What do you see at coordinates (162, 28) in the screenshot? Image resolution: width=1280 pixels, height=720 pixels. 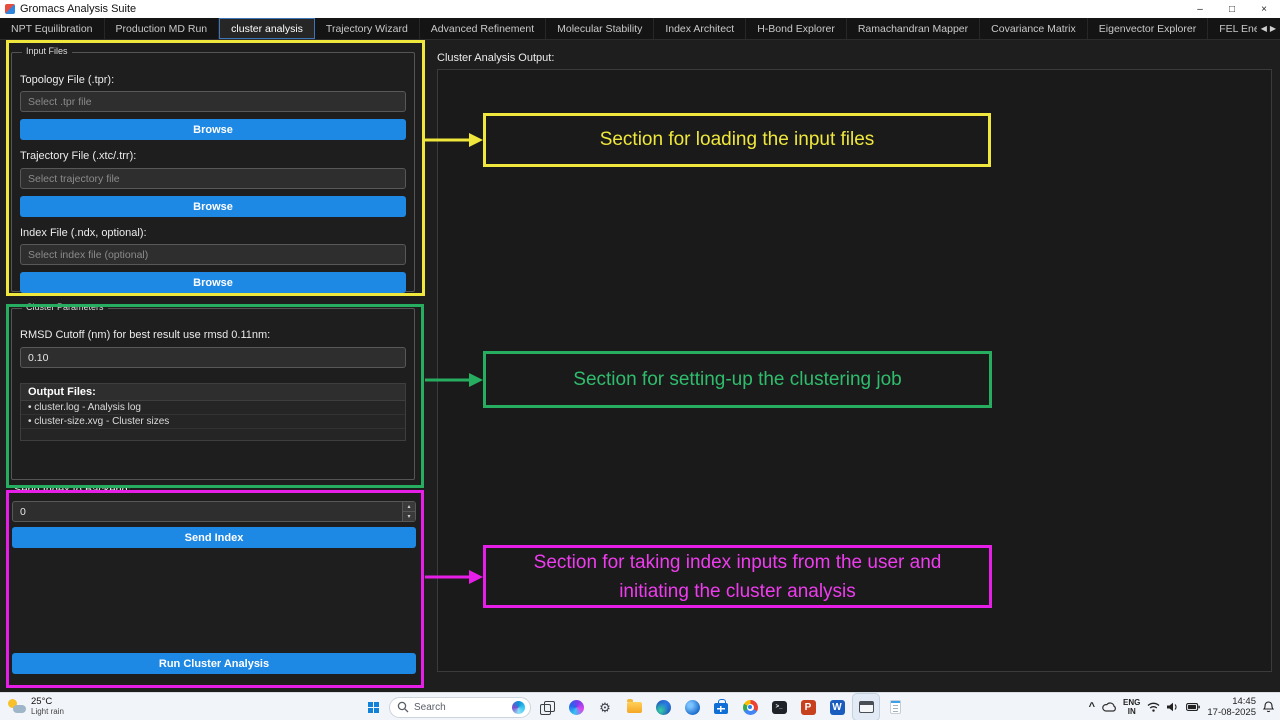 I see `tab-production-md-run: Production MD Run` at bounding box center [162, 28].